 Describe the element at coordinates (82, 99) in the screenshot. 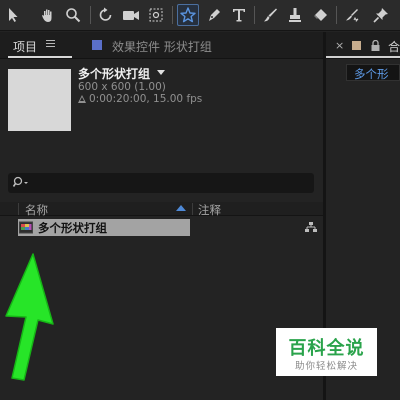

I see `delta-icon` at that location.